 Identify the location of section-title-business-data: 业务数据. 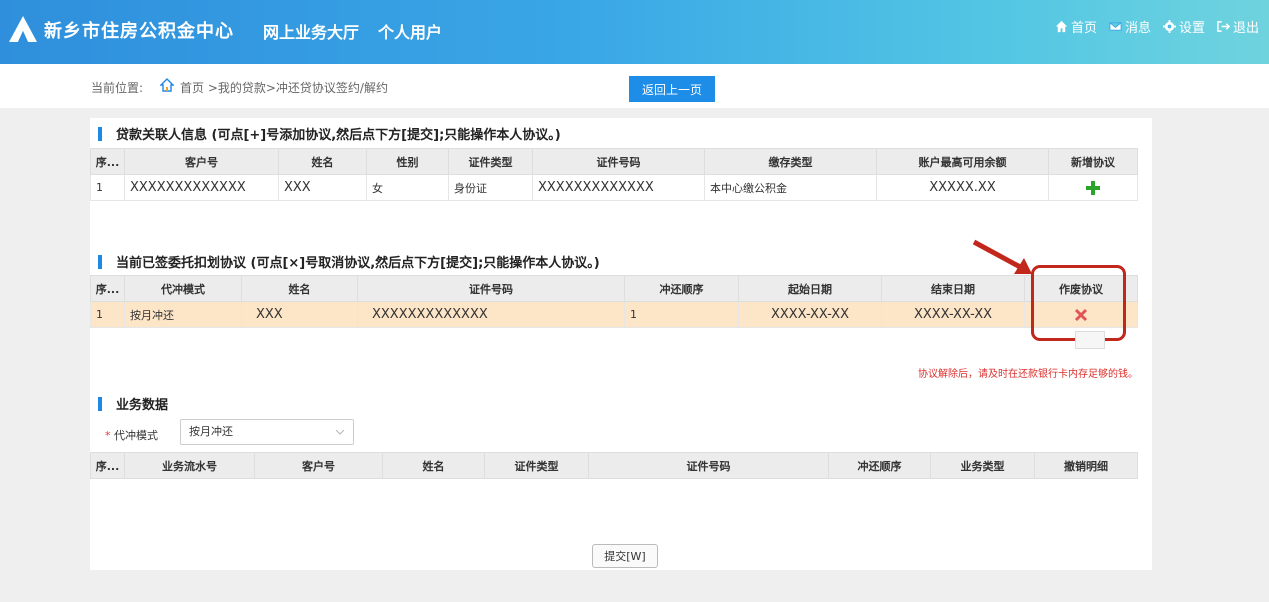
(133, 403).